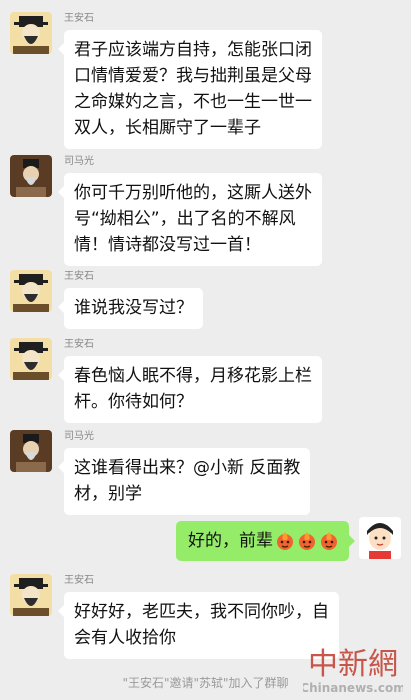  What do you see at coordinates (353, 688) in the screenshot?
I see `watermark-en: Chinanews.com` at bounding box center [353, 688].